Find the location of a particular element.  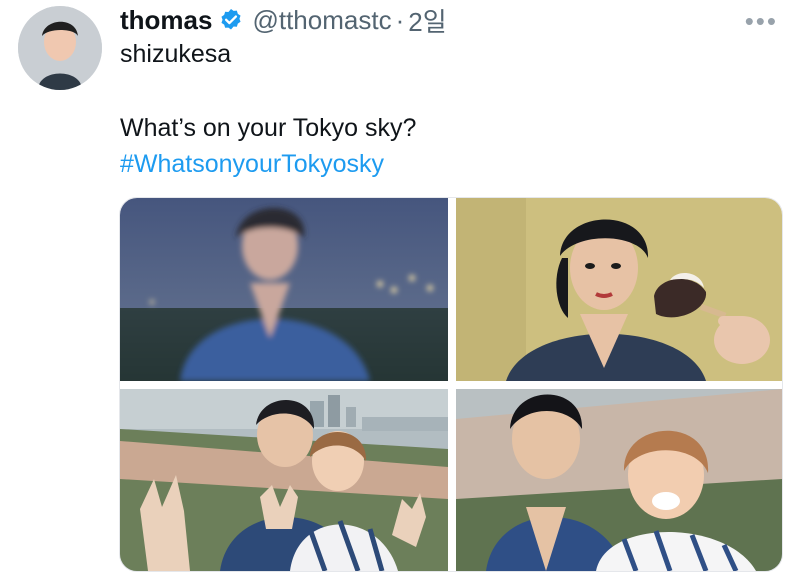

author-avatar is located at coordinates (60, 48).